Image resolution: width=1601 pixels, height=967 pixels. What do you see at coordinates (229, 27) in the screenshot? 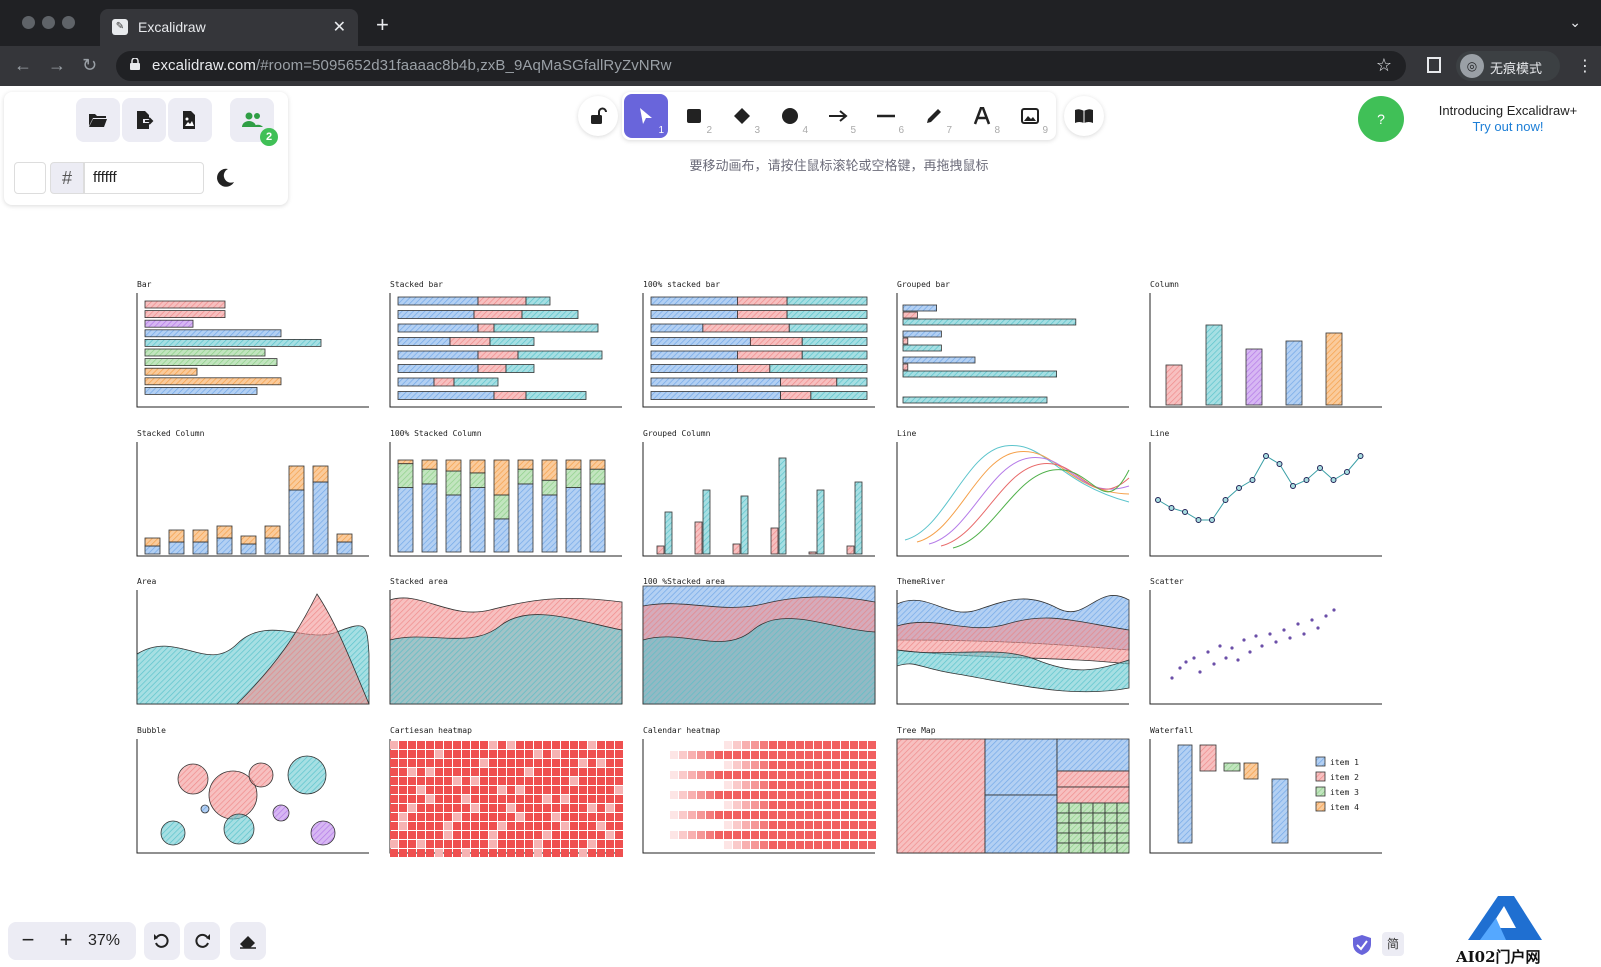
I see `browser-tab: ✎ Excalidraw ✕` at bounding box center [229, 27].